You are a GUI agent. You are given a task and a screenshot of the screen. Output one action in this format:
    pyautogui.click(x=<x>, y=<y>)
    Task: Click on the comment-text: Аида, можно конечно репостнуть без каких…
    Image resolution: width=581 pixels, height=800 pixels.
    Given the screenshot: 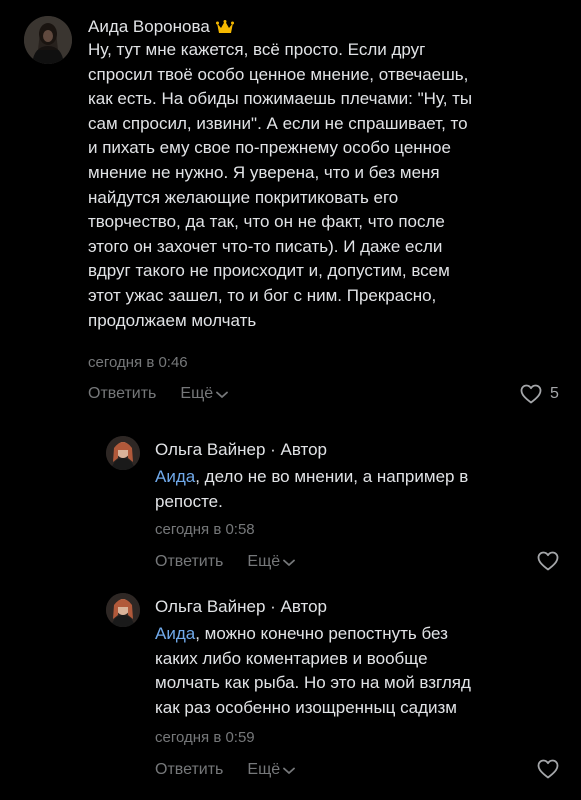 What is the action you would take?
    pyautogui.click(x=360, y=671)
    